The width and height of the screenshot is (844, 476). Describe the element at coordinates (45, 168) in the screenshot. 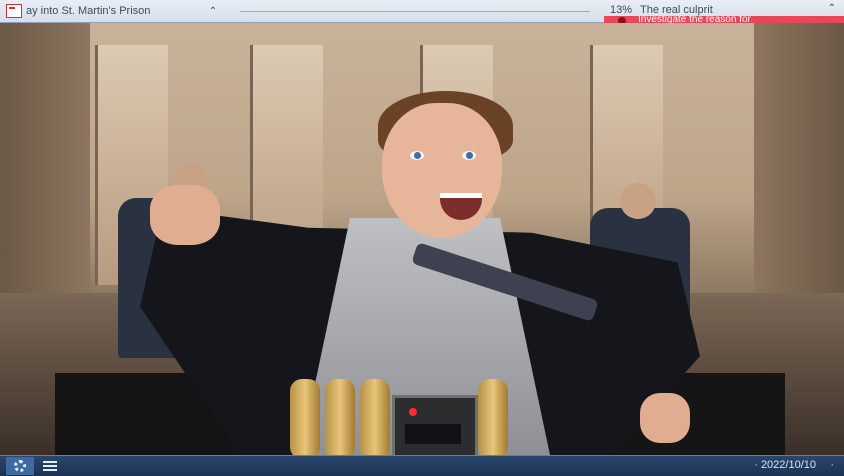

I see `wall-left` at that location.